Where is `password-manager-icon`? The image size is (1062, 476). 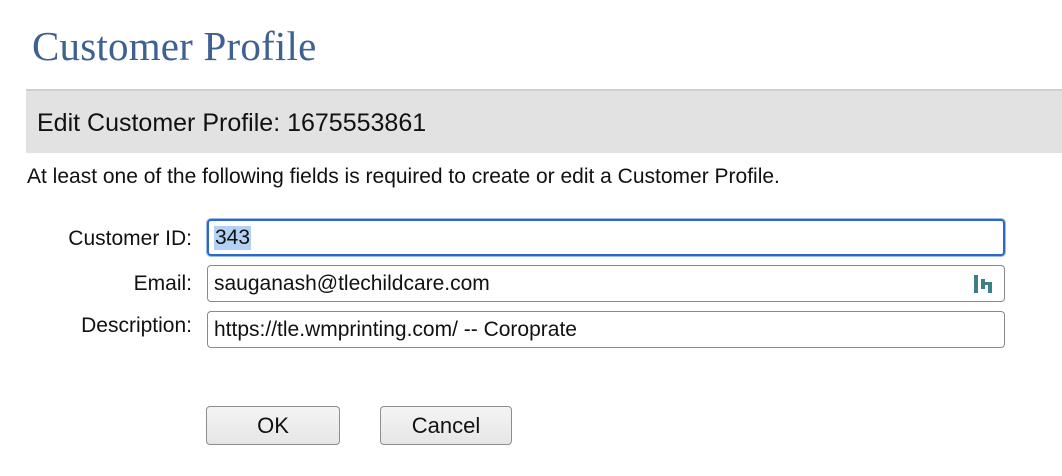
password-manager-icon is located at coordinates (983, 284).